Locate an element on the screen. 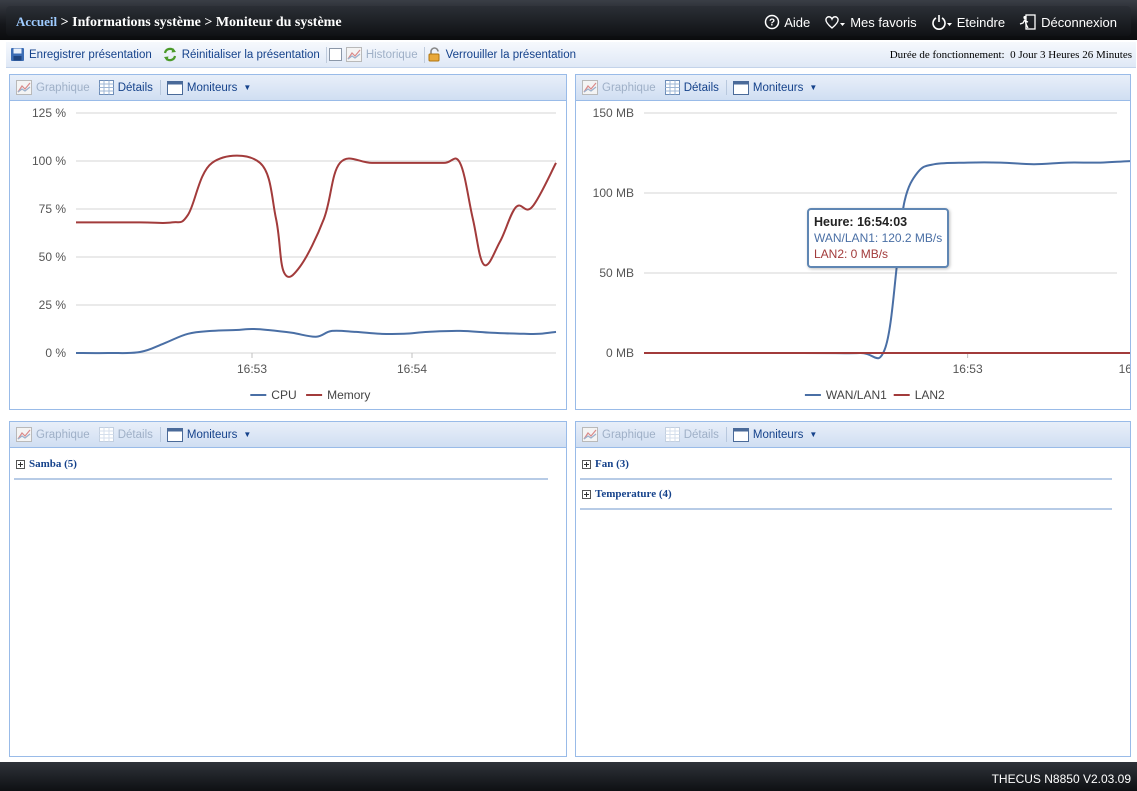 Image resolution: width=1137 pixels, height=791 pixels. series-line-cpu is located at coordinates (316, 341).